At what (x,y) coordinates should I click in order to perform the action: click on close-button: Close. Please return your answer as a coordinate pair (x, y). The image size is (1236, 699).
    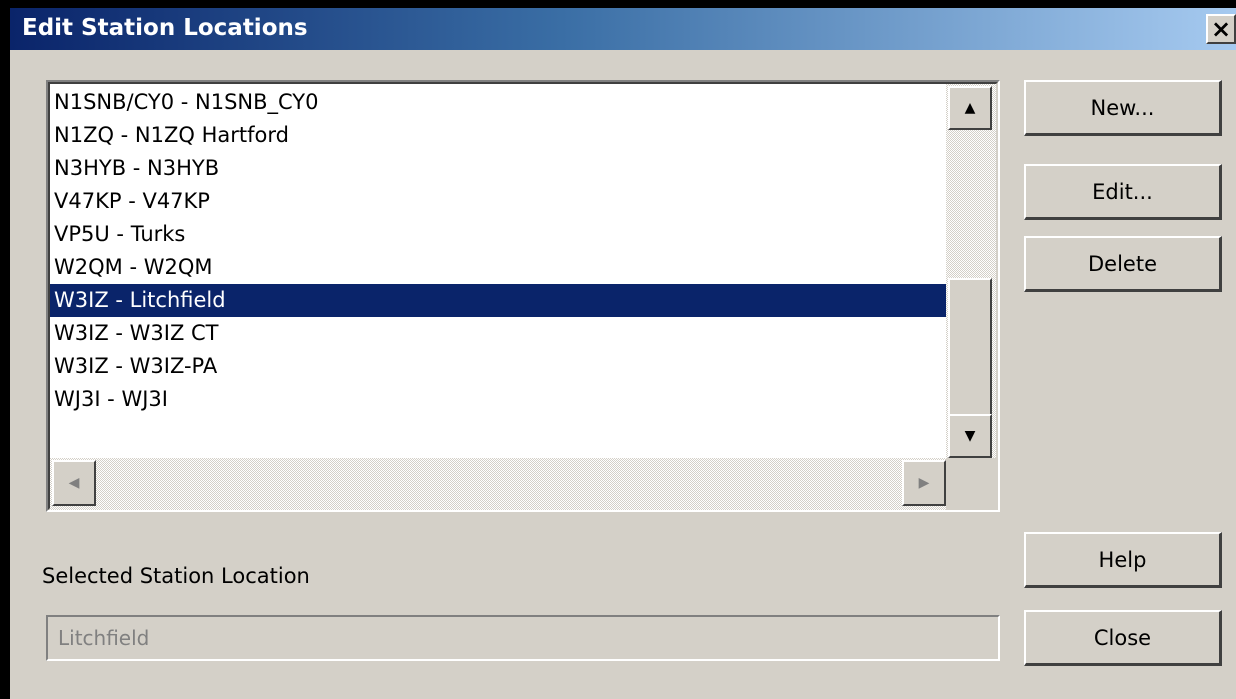
    Looking at the image, I should click on (1123, 638).